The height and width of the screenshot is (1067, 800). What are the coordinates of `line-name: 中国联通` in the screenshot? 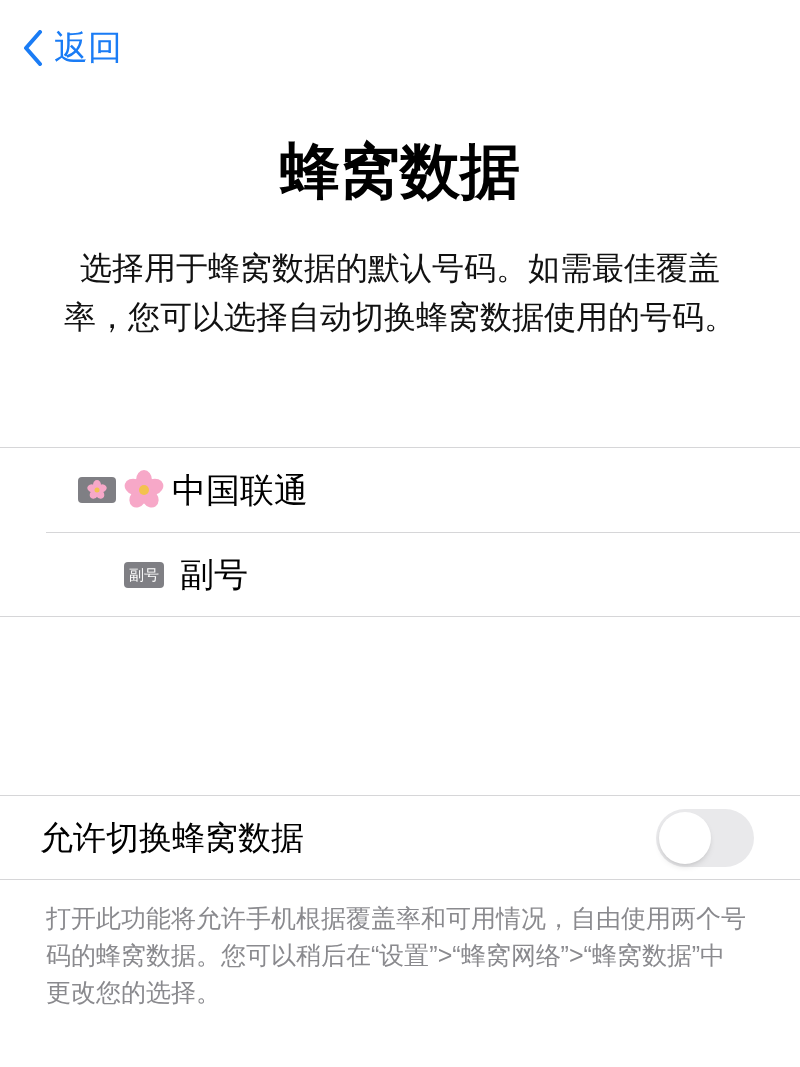 It's located at (240, 490).